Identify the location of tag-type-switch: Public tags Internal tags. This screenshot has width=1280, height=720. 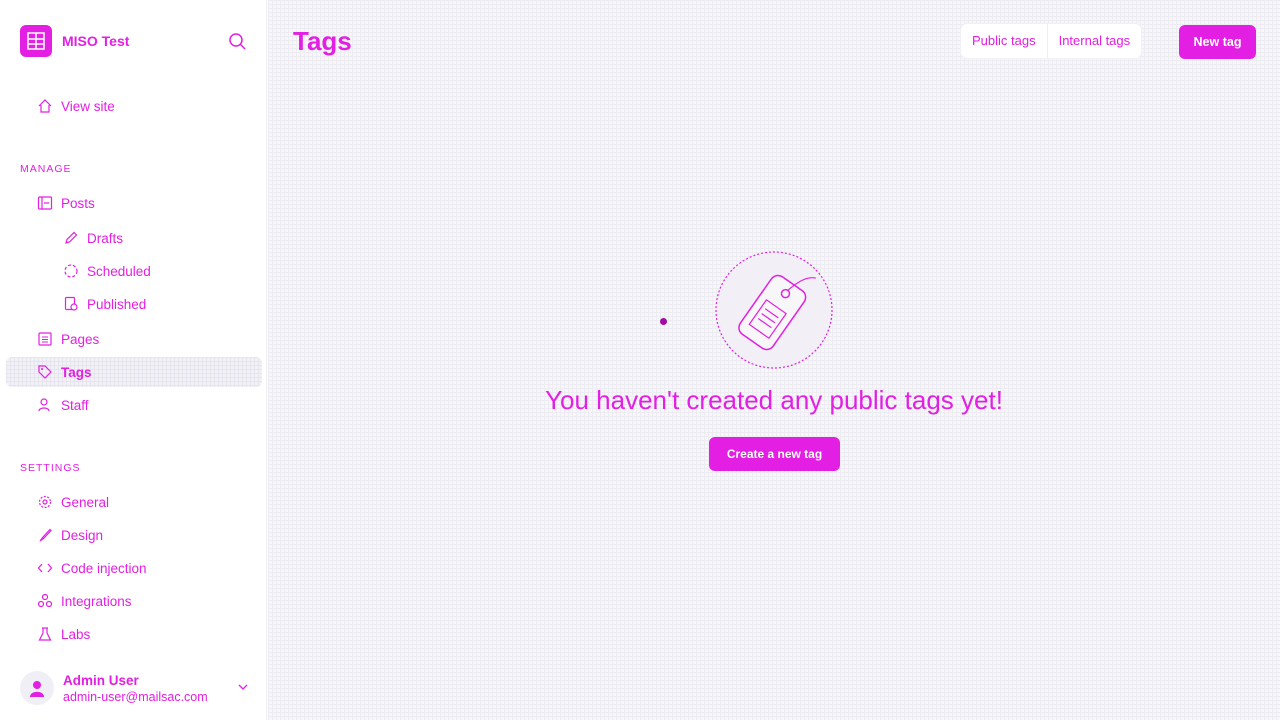
(1051, 41).